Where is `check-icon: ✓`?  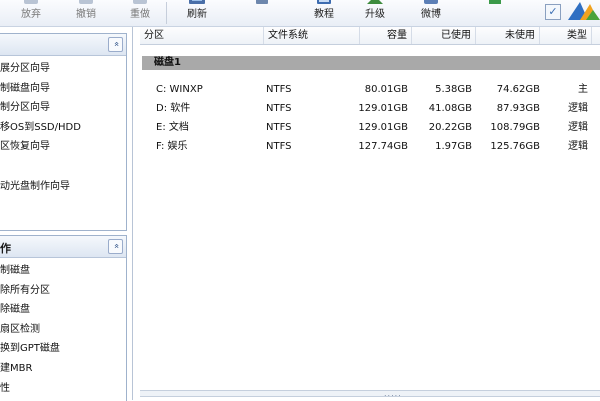
check-icon: ✓ is located at coordinates (553, 11).